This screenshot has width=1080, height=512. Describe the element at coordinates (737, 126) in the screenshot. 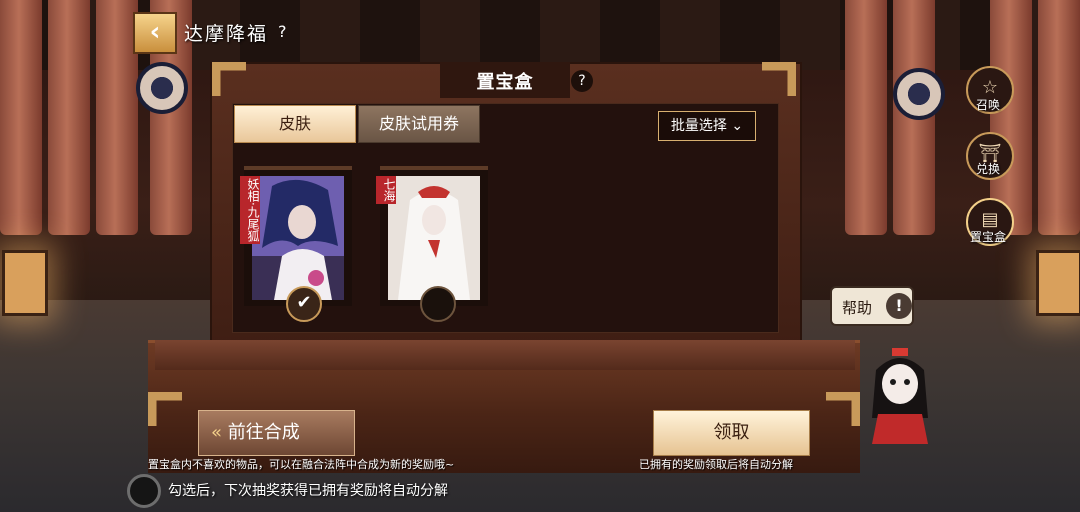

I see `chevron-down-icon: ⌄` at that location.